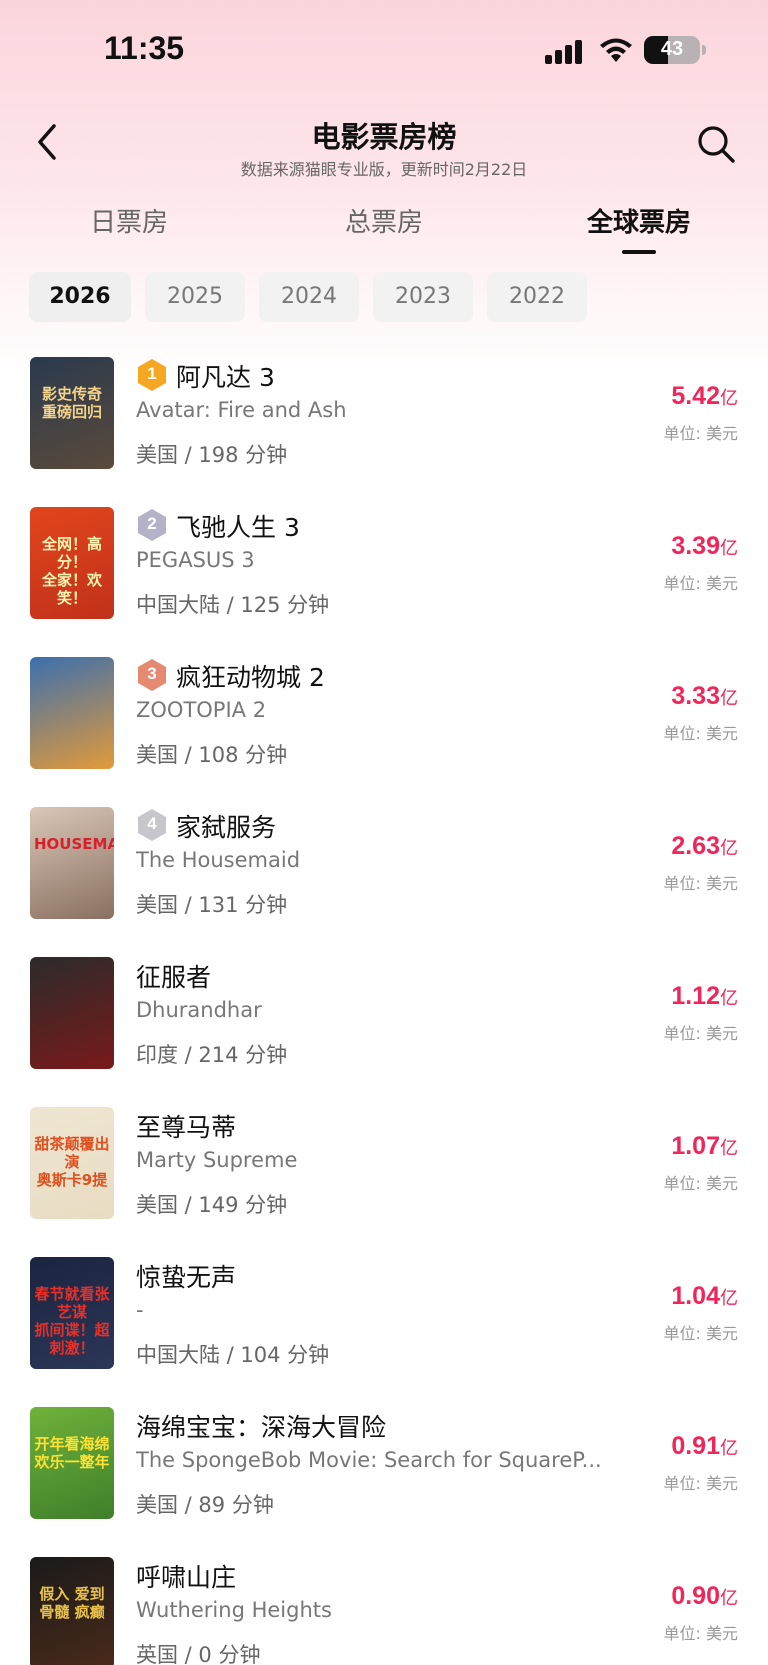 This screenshot has height=1665, width=768. I want to click on box-office-amount: 0.90亿, so click(704, 1596).